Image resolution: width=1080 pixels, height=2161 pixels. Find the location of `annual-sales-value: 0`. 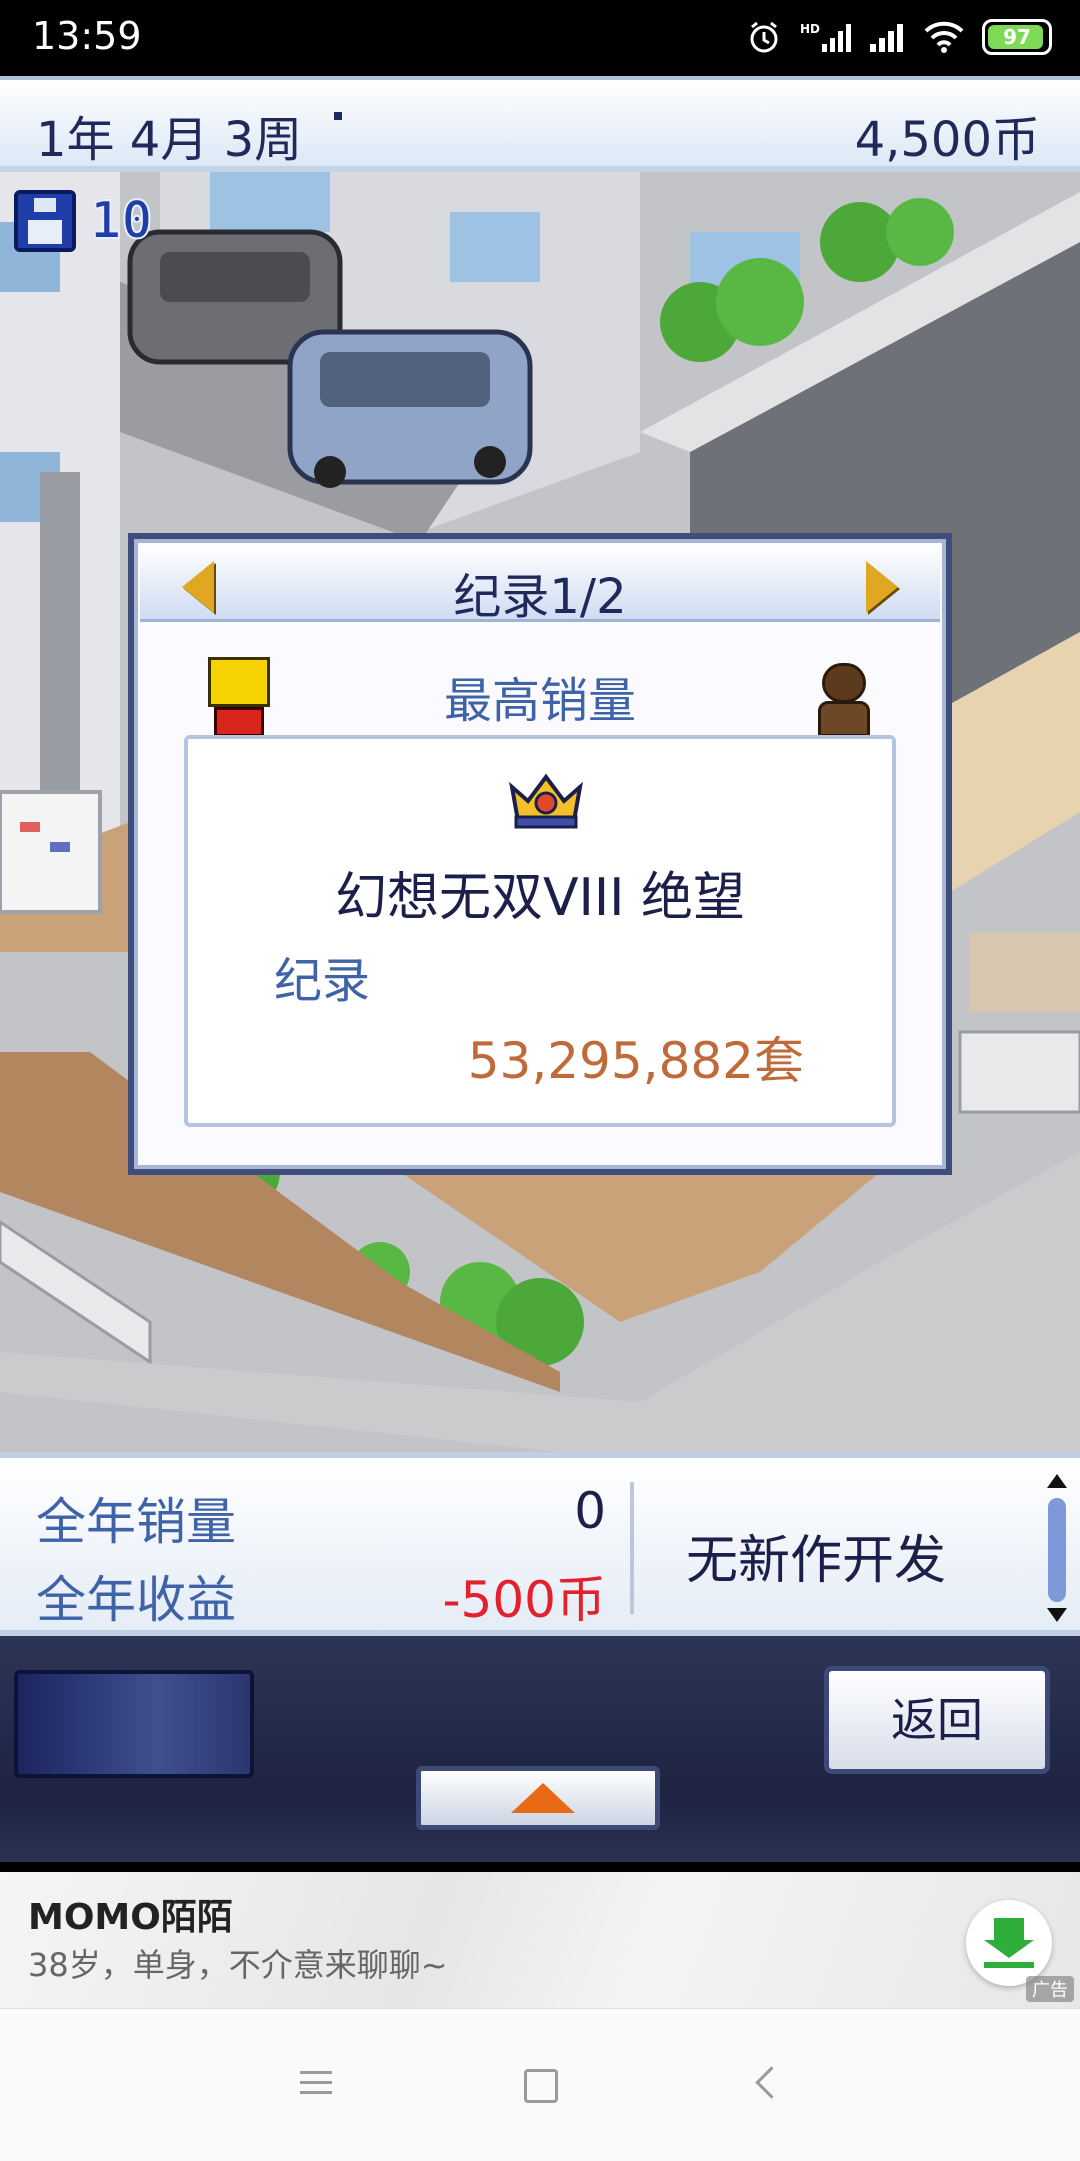

annual-sales-value: 0 is located at coordinates (590, 1511).